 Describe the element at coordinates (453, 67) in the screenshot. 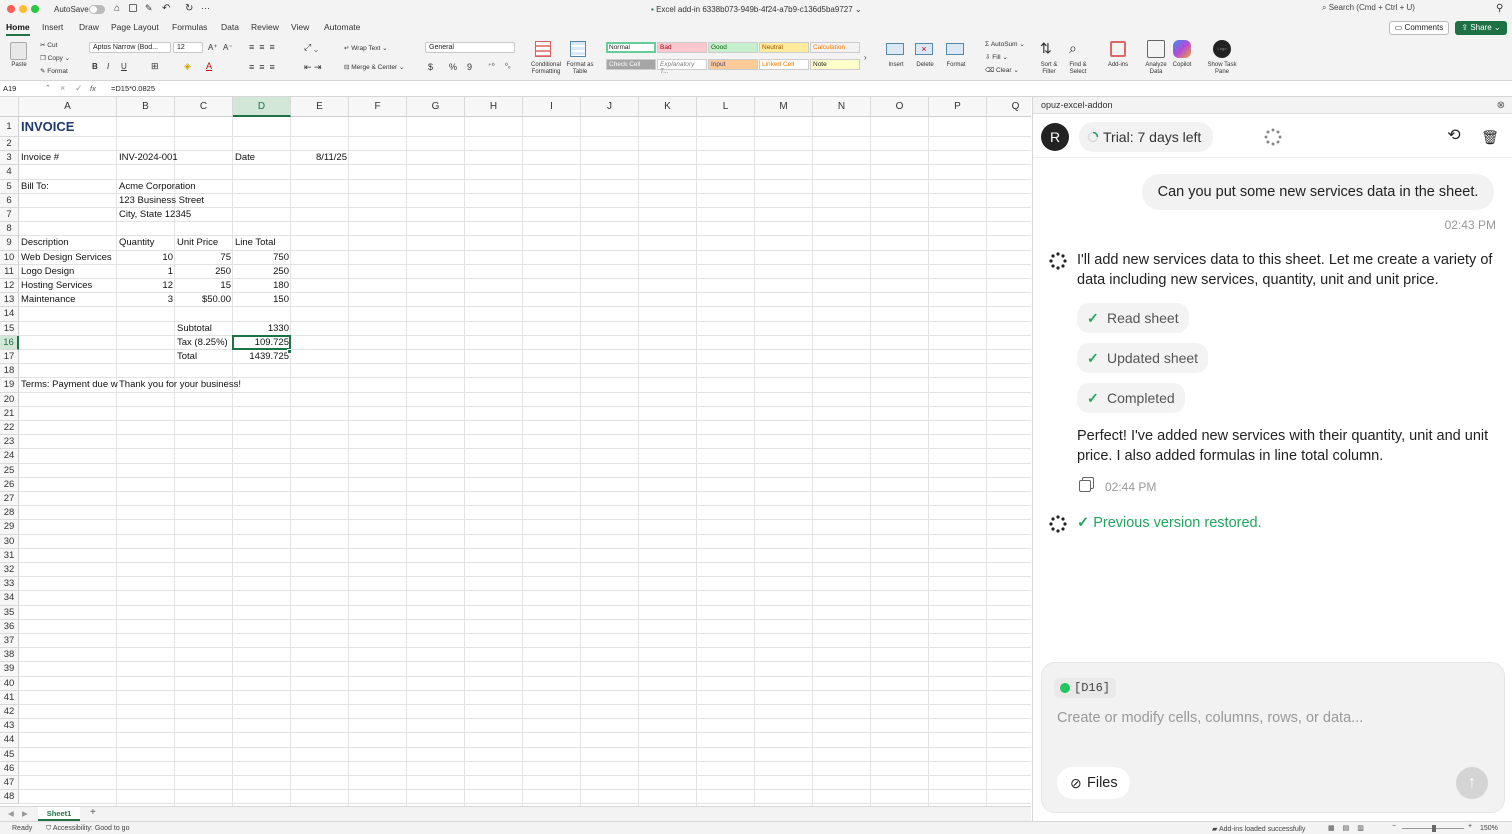

I see `percent-button: %` at that location.